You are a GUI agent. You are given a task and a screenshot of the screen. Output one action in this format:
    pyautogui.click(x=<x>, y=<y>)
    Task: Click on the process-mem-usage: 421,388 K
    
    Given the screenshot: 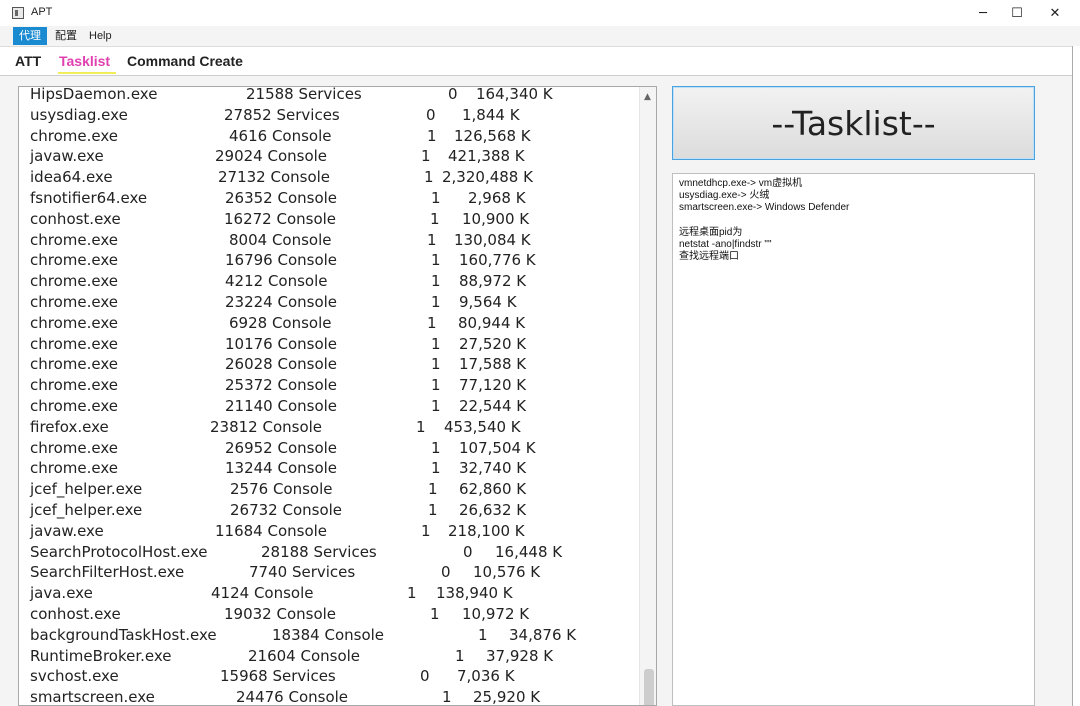 What is the action you would take?
    pyautogui.click(x=486, y=156)
    